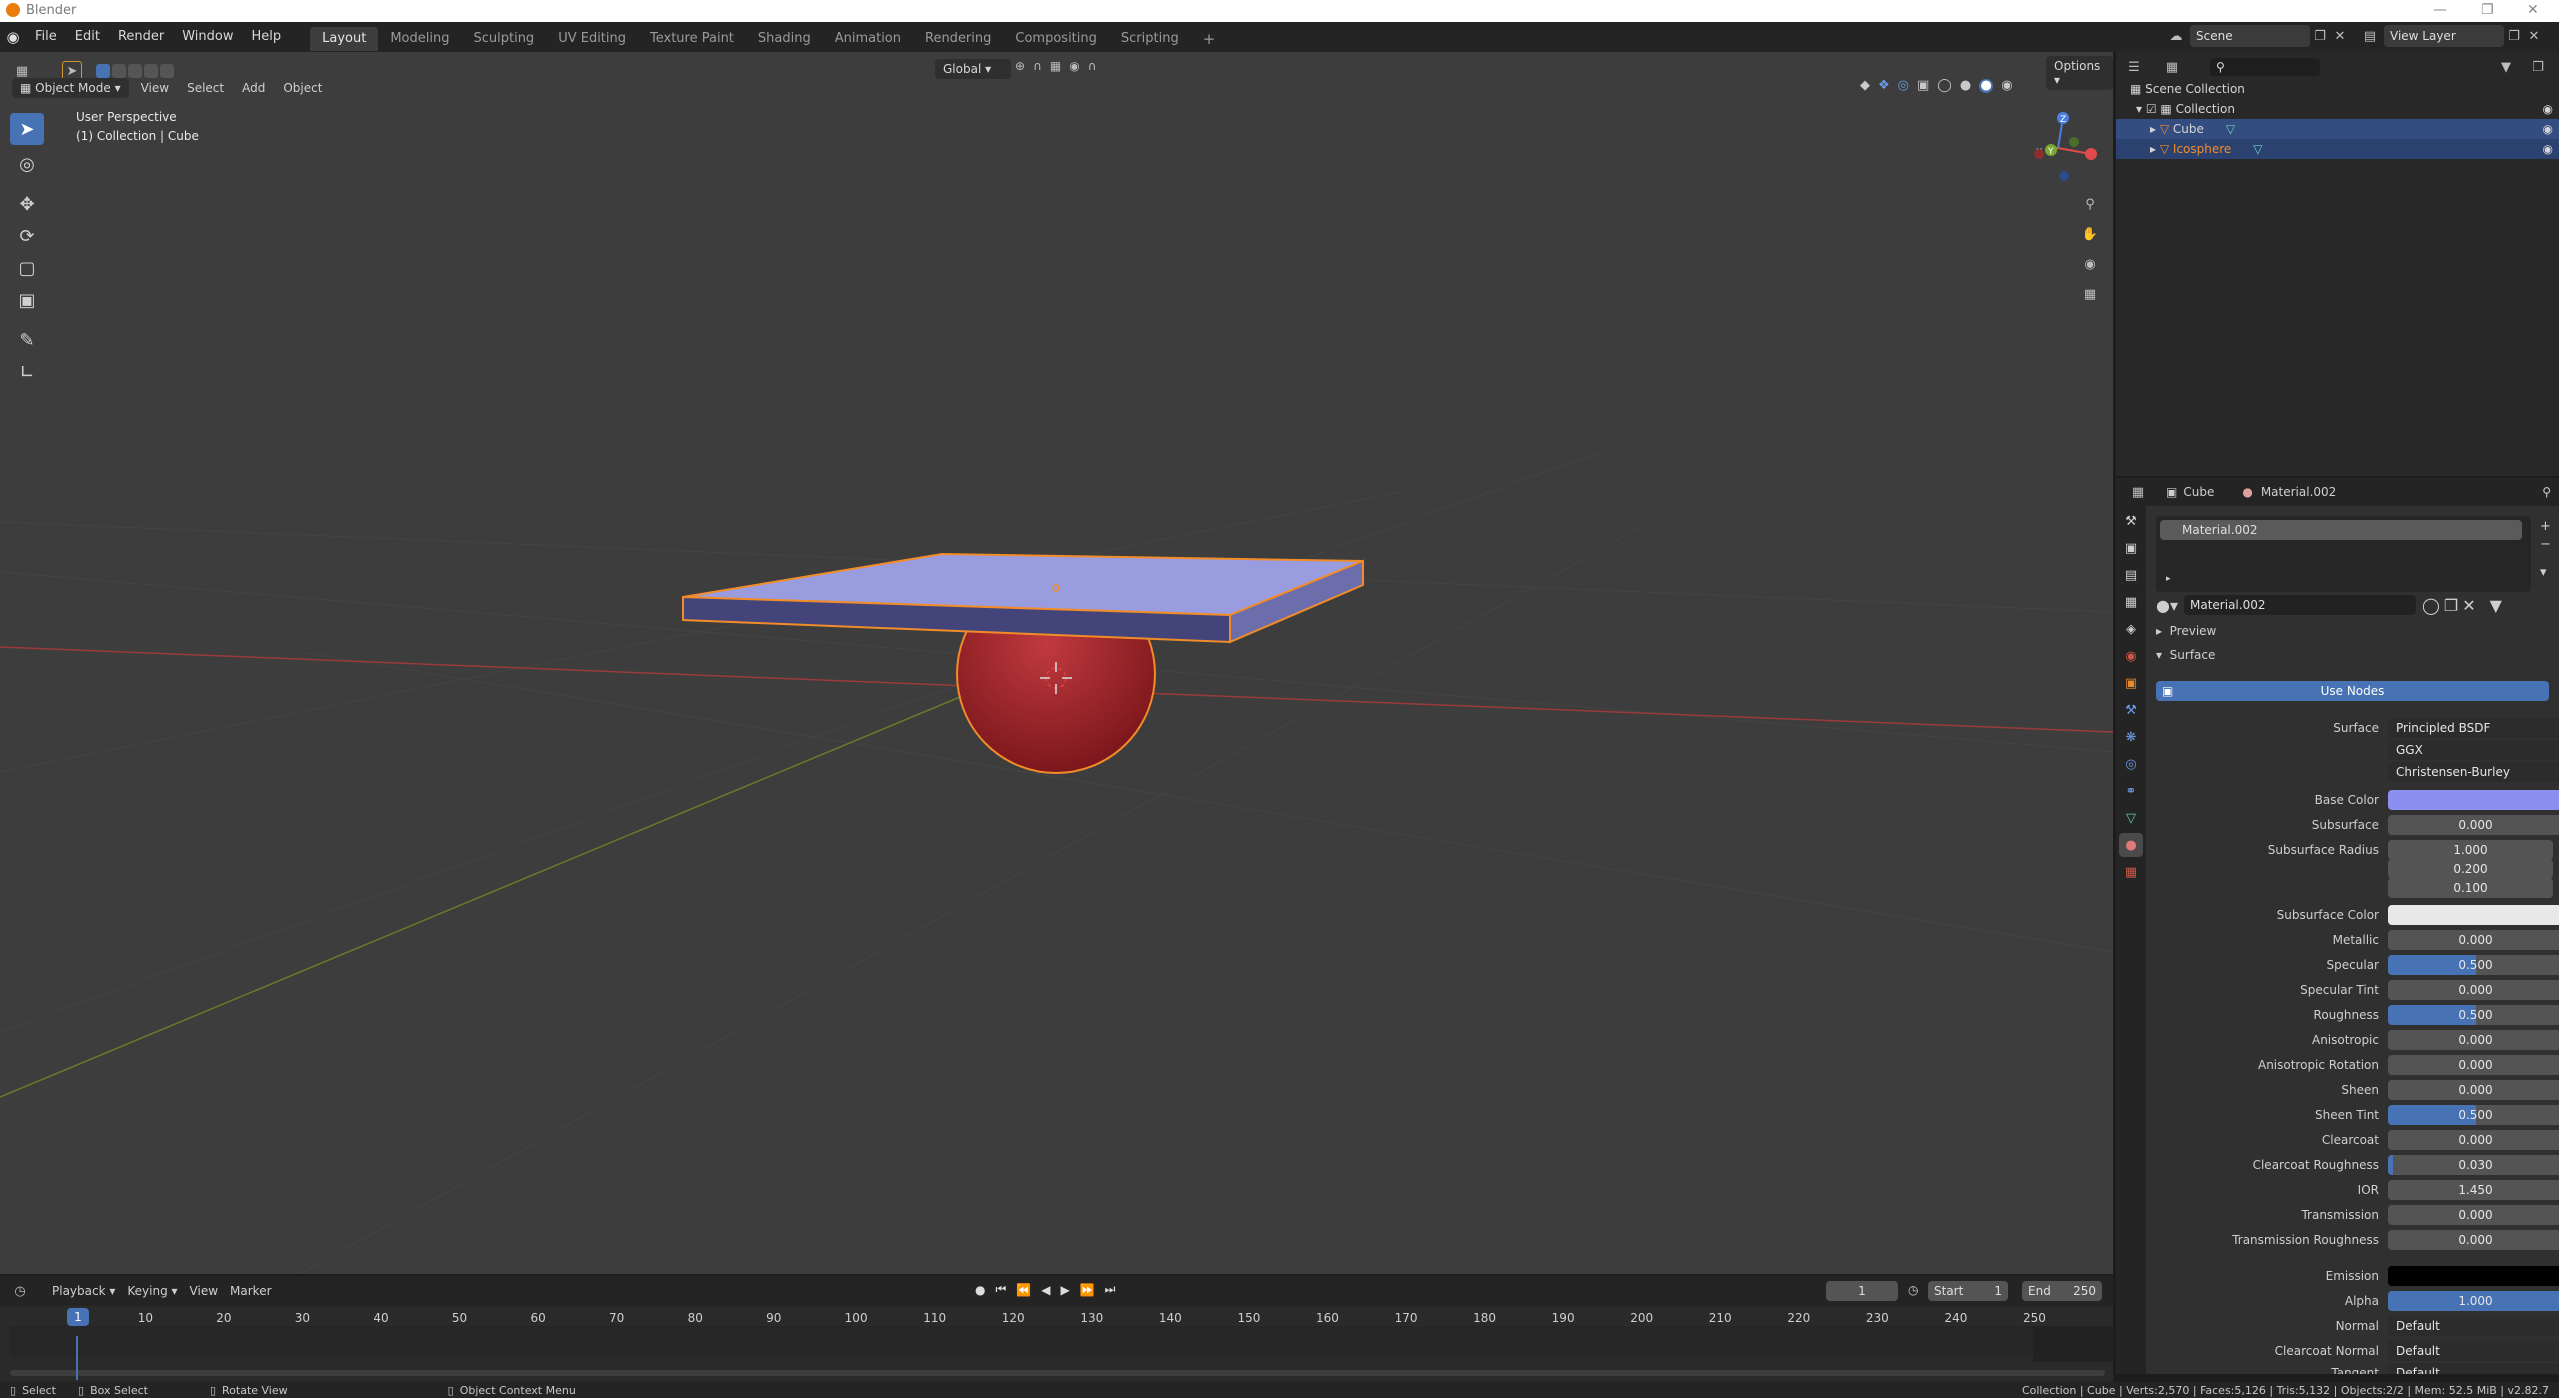 The width and height of the screenshot is (2559, 1398). I want to click on solid-shading-icon: ●, so click(1965, 85).